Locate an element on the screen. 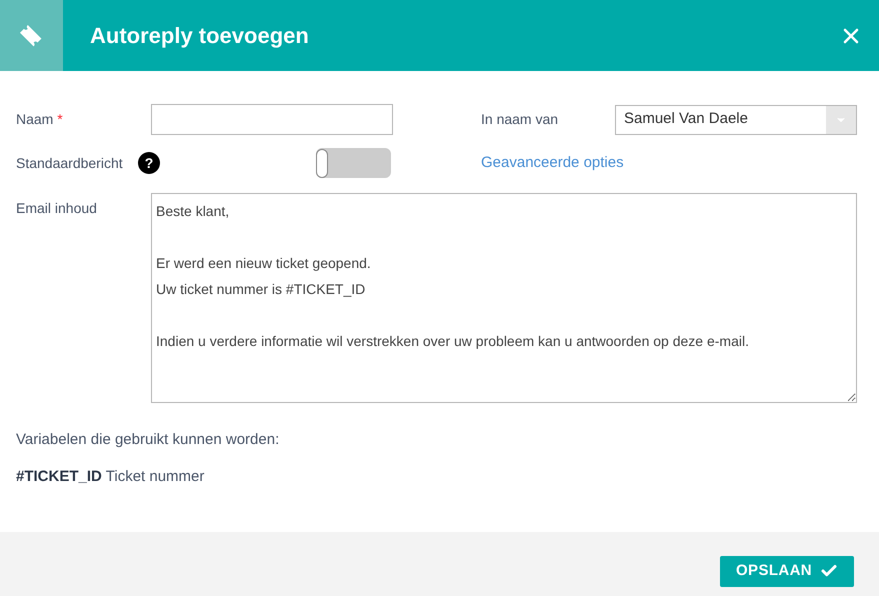 The image size is (879, 596). variable-description: #TICKET_ID Ticket nummer is located at coordinates (111, 476).